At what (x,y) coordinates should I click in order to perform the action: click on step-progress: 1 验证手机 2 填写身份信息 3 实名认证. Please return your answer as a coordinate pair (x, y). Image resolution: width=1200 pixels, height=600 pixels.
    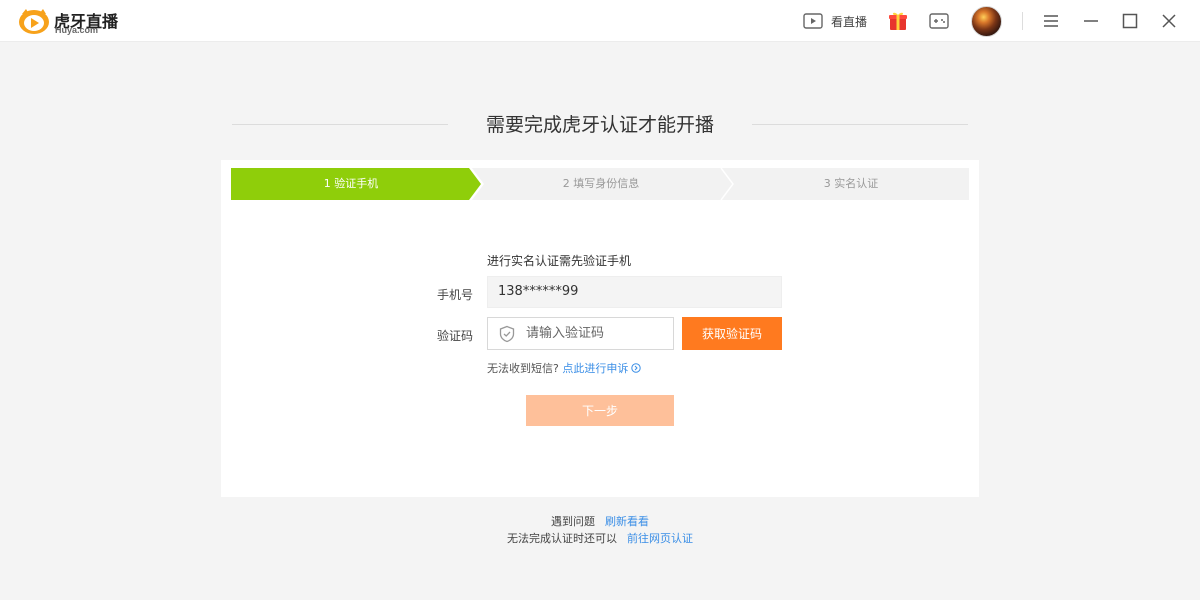
    Looking at the image, I should click on (600, 184).